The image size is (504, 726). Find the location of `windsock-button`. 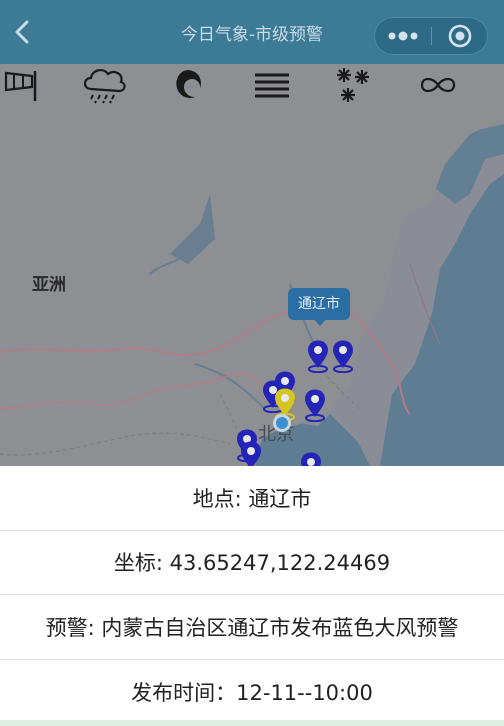

windsock-button is located at coordinates (24, 85).